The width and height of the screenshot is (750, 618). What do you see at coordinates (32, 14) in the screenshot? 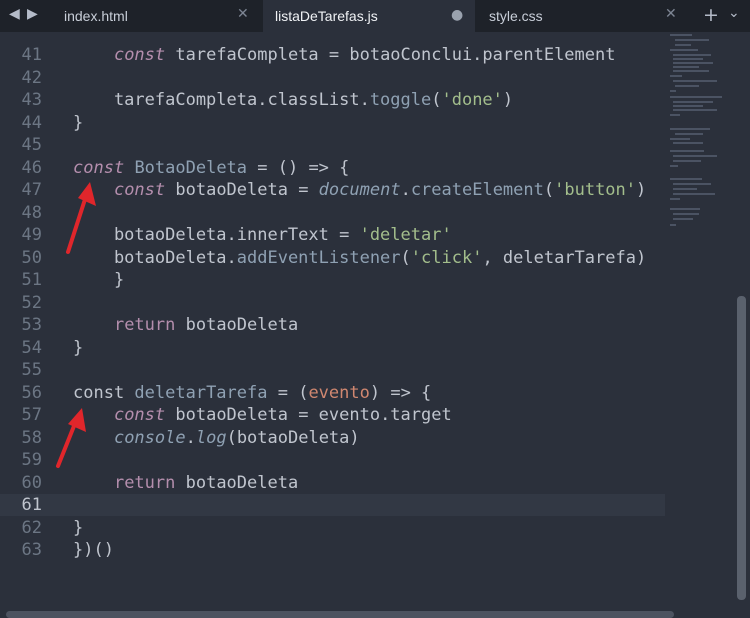
I see `forward-arrow-icon: ▶` at bounding box center [32, 14].